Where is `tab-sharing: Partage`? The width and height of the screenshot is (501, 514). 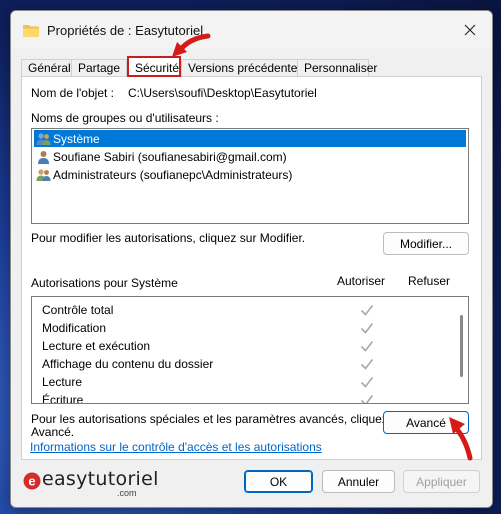 tab-sharing: Partage is located at coordinates (99, 67).